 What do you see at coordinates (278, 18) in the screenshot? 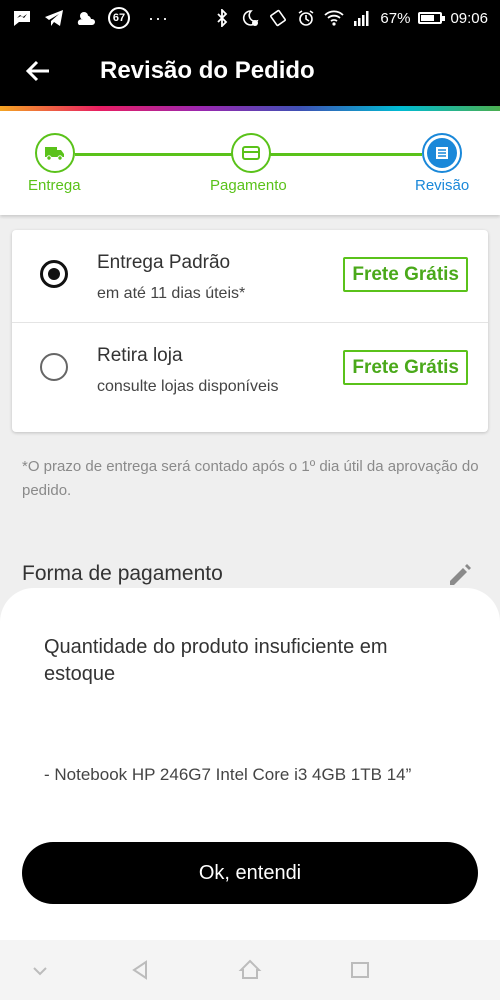
I see `vibrate-icon` at bounding box center [278, 18].